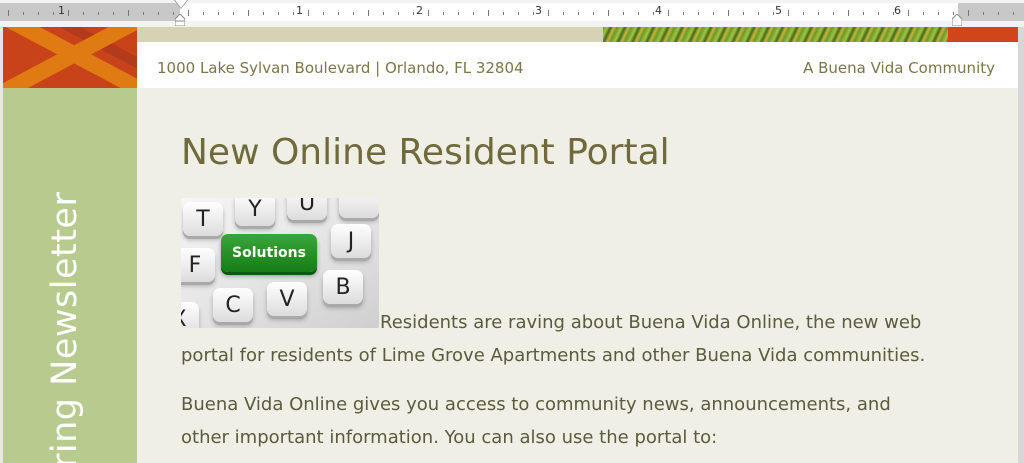 This screenshot has width=1024, height=463. Describe the element at coordinates (897, 10) in the screenshot. I see `ruler-number: 6` at that location.